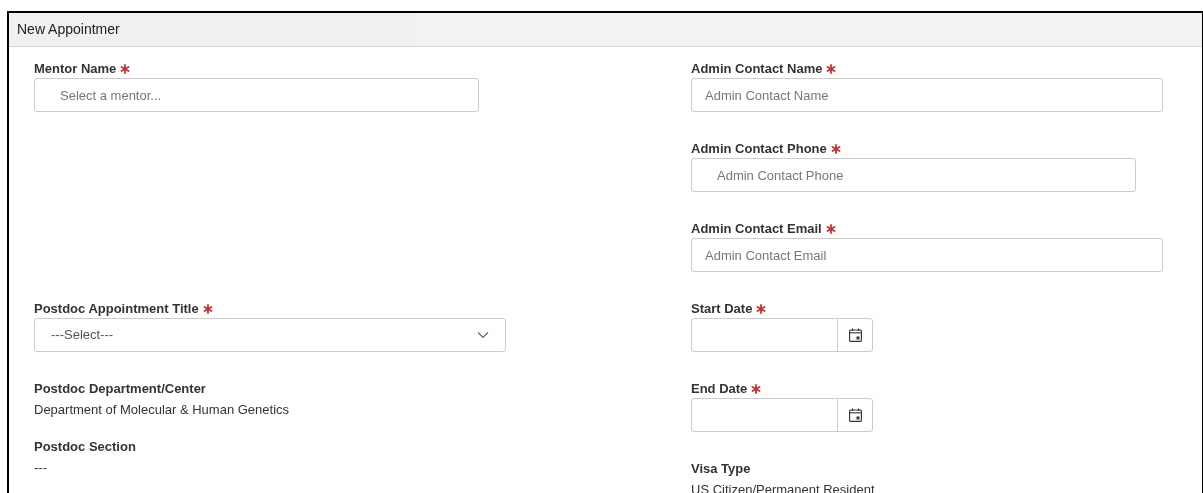 This screenshot has width=1203, height=493. Describe the element at coordinates (75, 69) in the screenshot. I see `field-label: Mentor Name` at that location.